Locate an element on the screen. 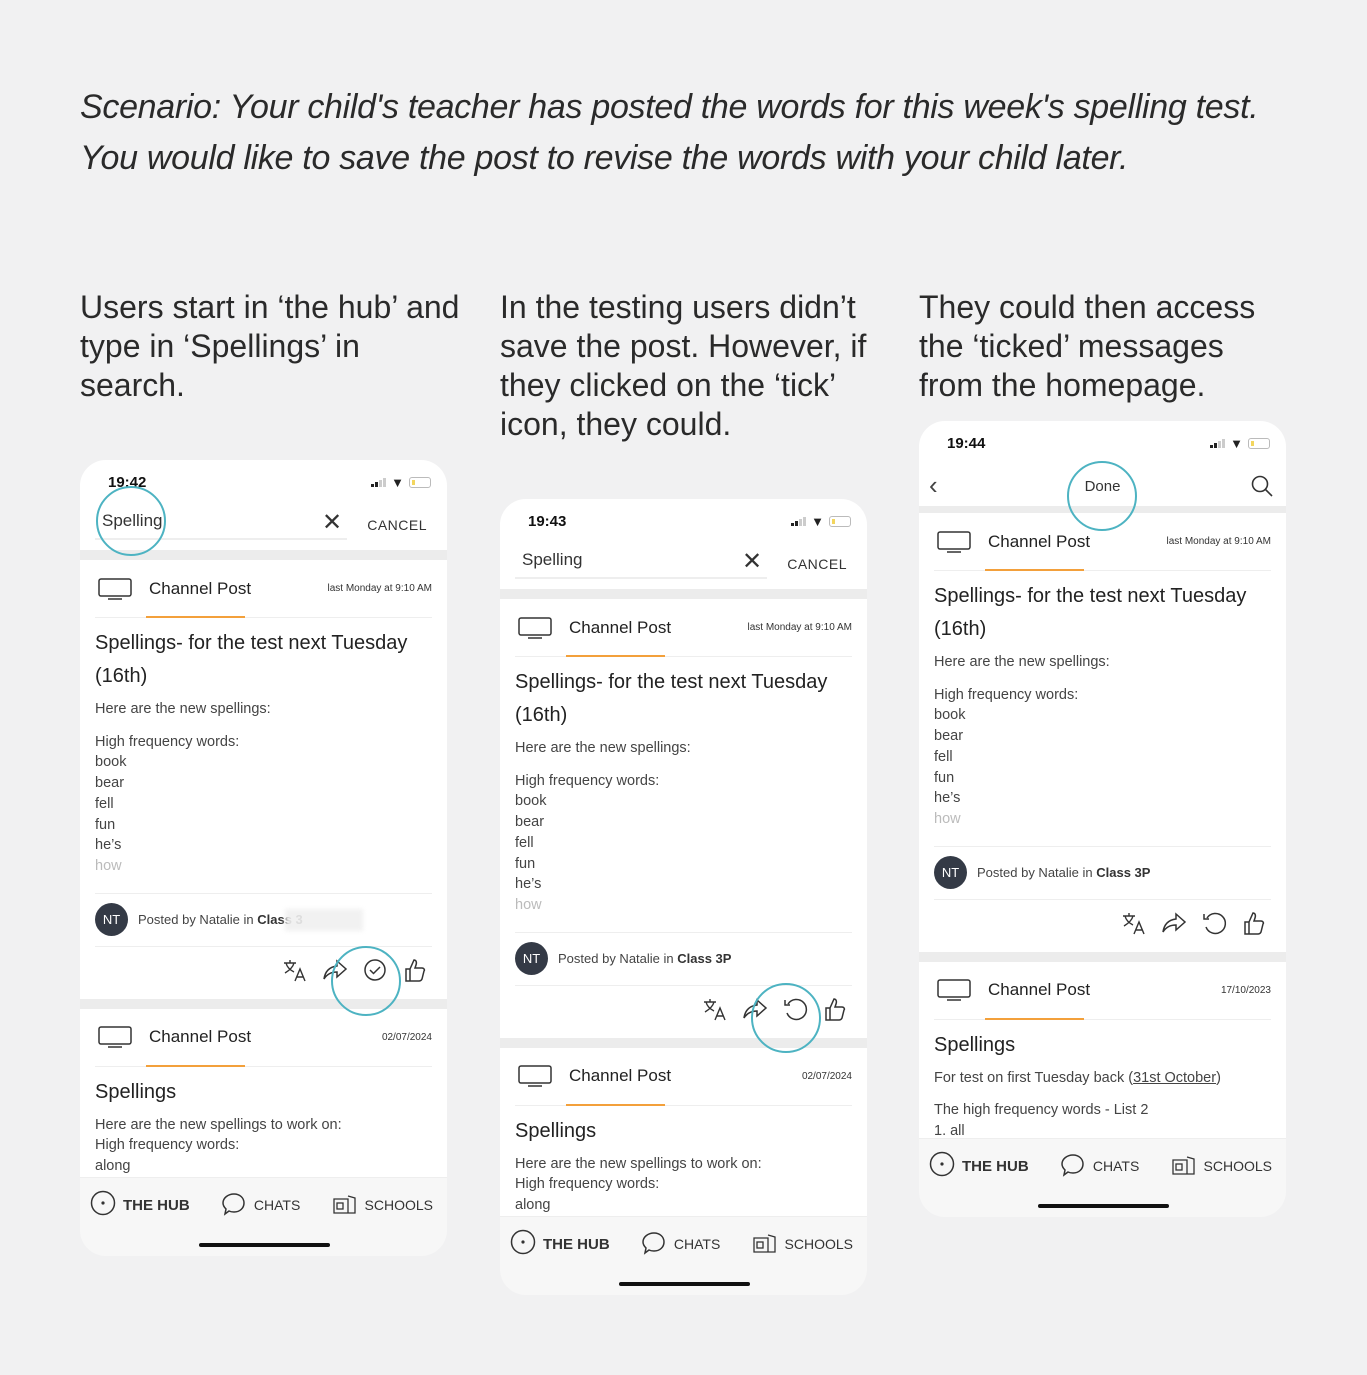 The width and height of the screenshot is (1367, 1375). post-text-line: High frequency words: is located at coordinates (167, 1145).